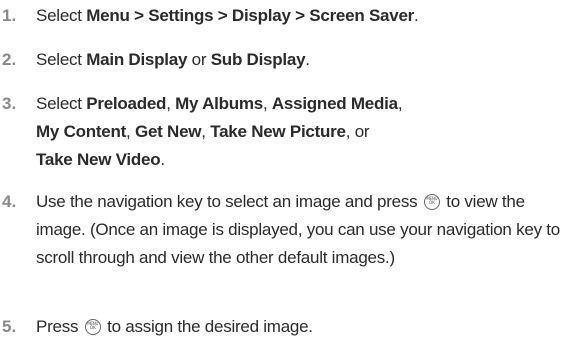 This screenshot has height=341, width=572. I want to click on text: to assign the desired image., so click(207, 326).